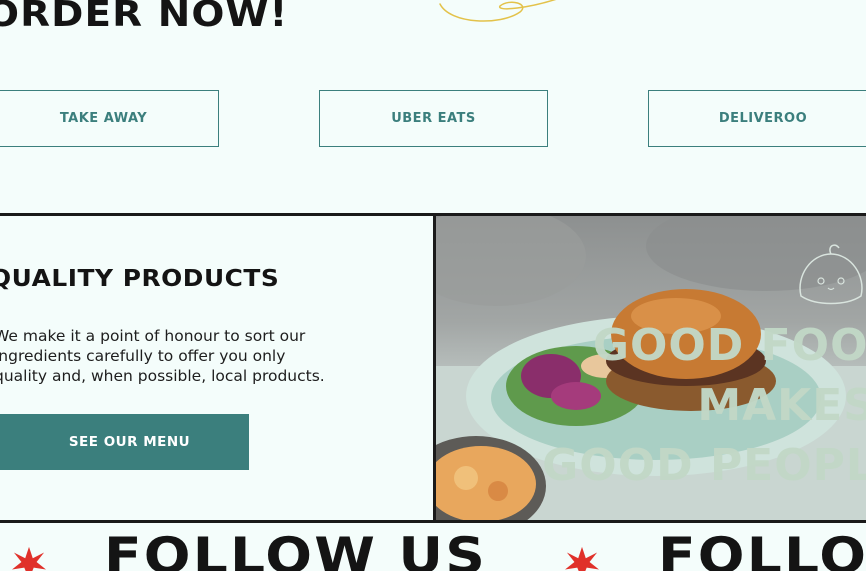  What do you see at coordinates (143, 356) in the screenshot?
I see `quality-description-line: ingredients carefully to offer you only` at bounding box center [143, 356].